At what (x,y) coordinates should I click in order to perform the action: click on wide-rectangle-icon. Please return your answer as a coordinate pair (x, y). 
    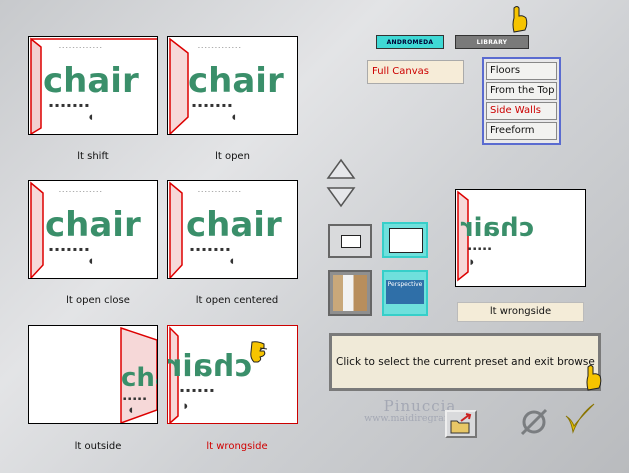
    Looking at the image, I should click on (405, 240).